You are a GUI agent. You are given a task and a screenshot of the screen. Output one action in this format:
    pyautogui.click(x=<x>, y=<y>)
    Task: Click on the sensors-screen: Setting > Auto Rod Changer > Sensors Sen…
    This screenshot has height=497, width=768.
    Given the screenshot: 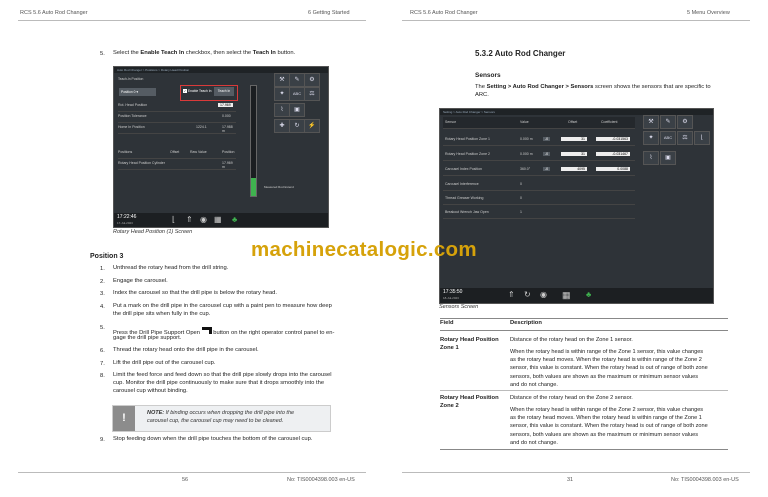 What is the action you would take?
    pyautogui.click(x=576, y=206)
    